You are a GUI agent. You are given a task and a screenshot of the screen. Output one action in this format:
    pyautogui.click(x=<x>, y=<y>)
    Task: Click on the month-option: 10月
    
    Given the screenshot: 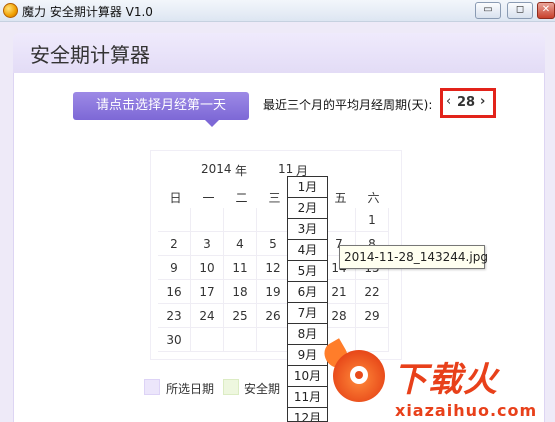 What is the action you would take?
    pyautogui.click(x=307, y=376)
    